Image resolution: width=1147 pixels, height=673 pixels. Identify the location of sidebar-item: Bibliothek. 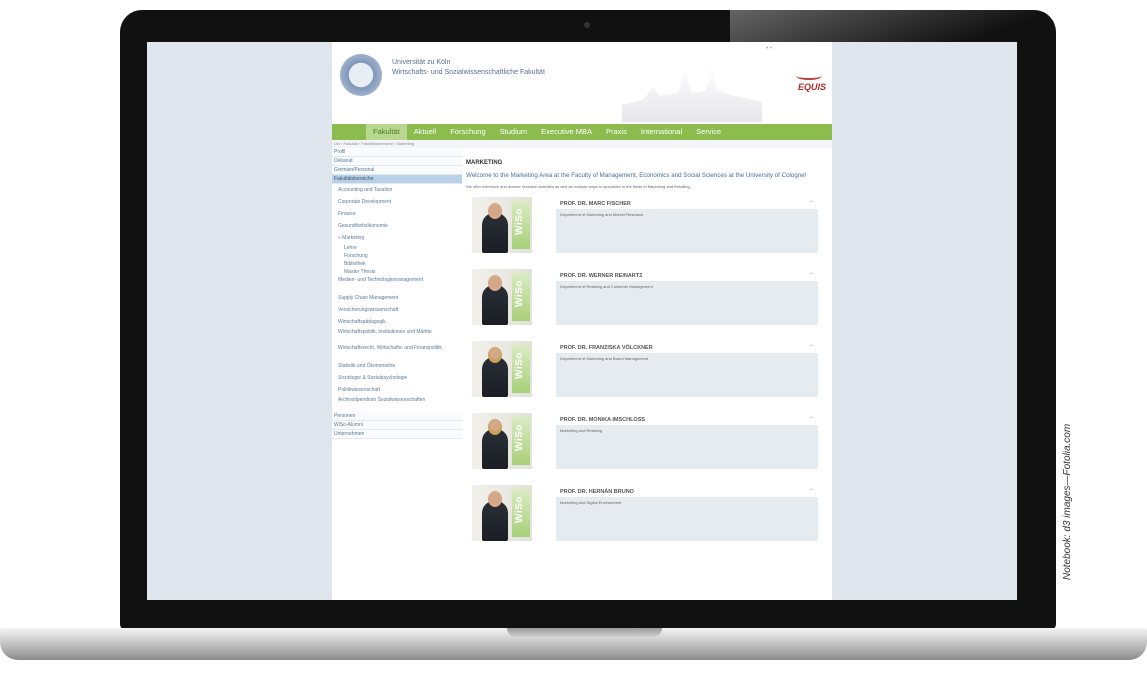
(397, 264).